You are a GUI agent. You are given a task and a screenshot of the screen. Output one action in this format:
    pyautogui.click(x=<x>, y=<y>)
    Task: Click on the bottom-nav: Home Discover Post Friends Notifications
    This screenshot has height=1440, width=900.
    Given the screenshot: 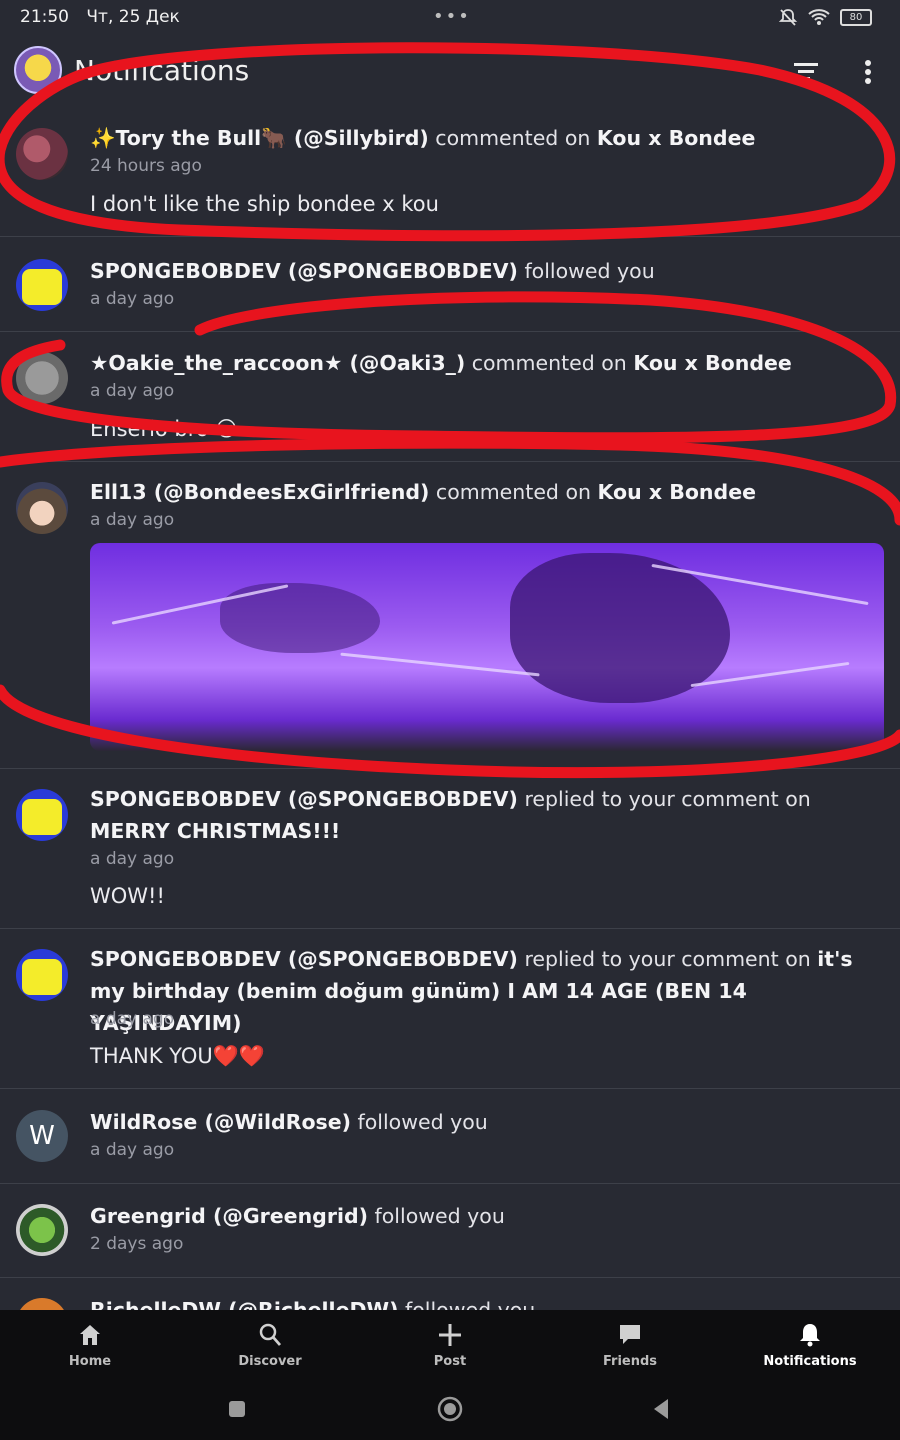 What is the action you would take?
    pyautogui.click(x=450, y=1346)
    